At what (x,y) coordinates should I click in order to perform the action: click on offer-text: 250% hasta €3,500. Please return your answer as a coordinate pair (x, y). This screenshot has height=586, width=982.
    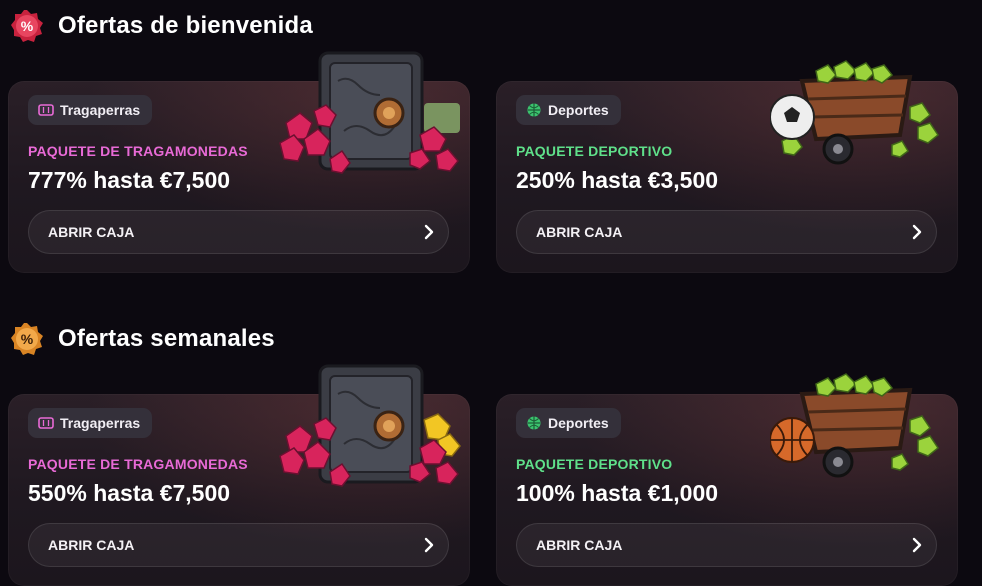
    Looking at the image, I should click on (617, 180).